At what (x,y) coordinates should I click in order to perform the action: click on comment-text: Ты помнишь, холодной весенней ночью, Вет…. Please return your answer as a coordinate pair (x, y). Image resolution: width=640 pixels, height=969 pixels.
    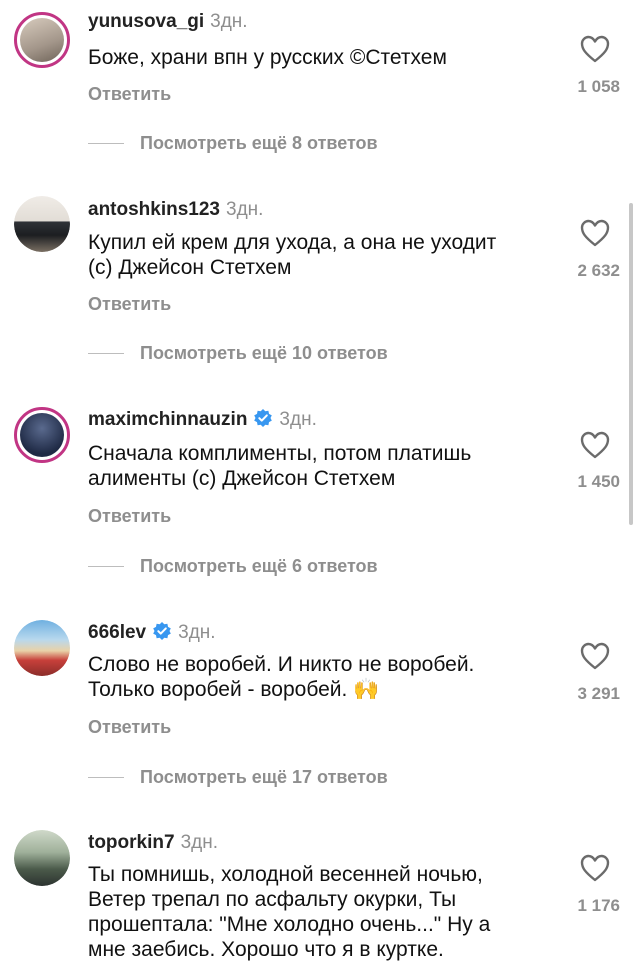
    Looking at the image, I should click on (289, 912).